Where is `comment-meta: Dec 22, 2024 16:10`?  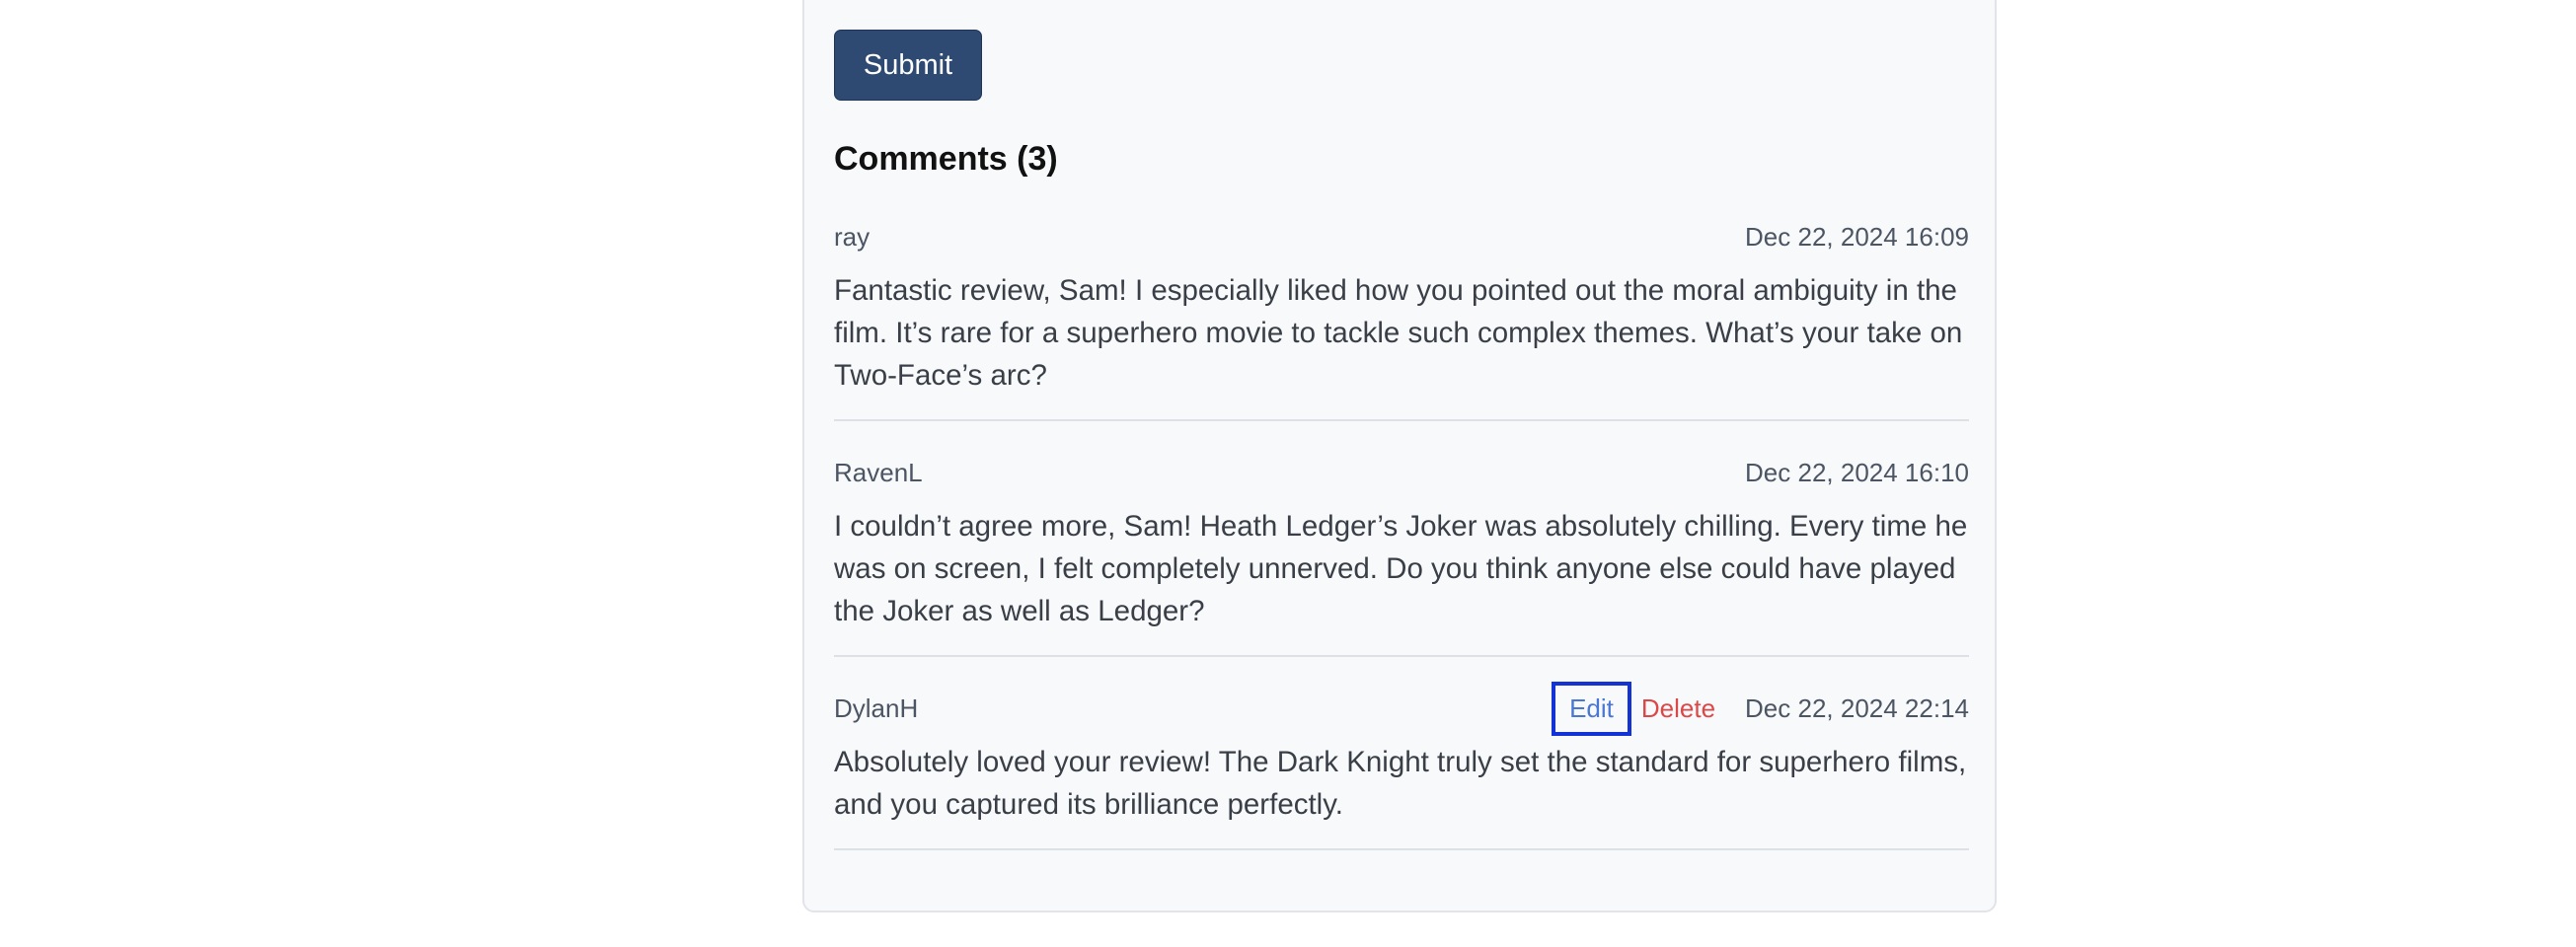 comment-meta: Dec 22, 2024 16:10 is located at coordinates (1857, 473).